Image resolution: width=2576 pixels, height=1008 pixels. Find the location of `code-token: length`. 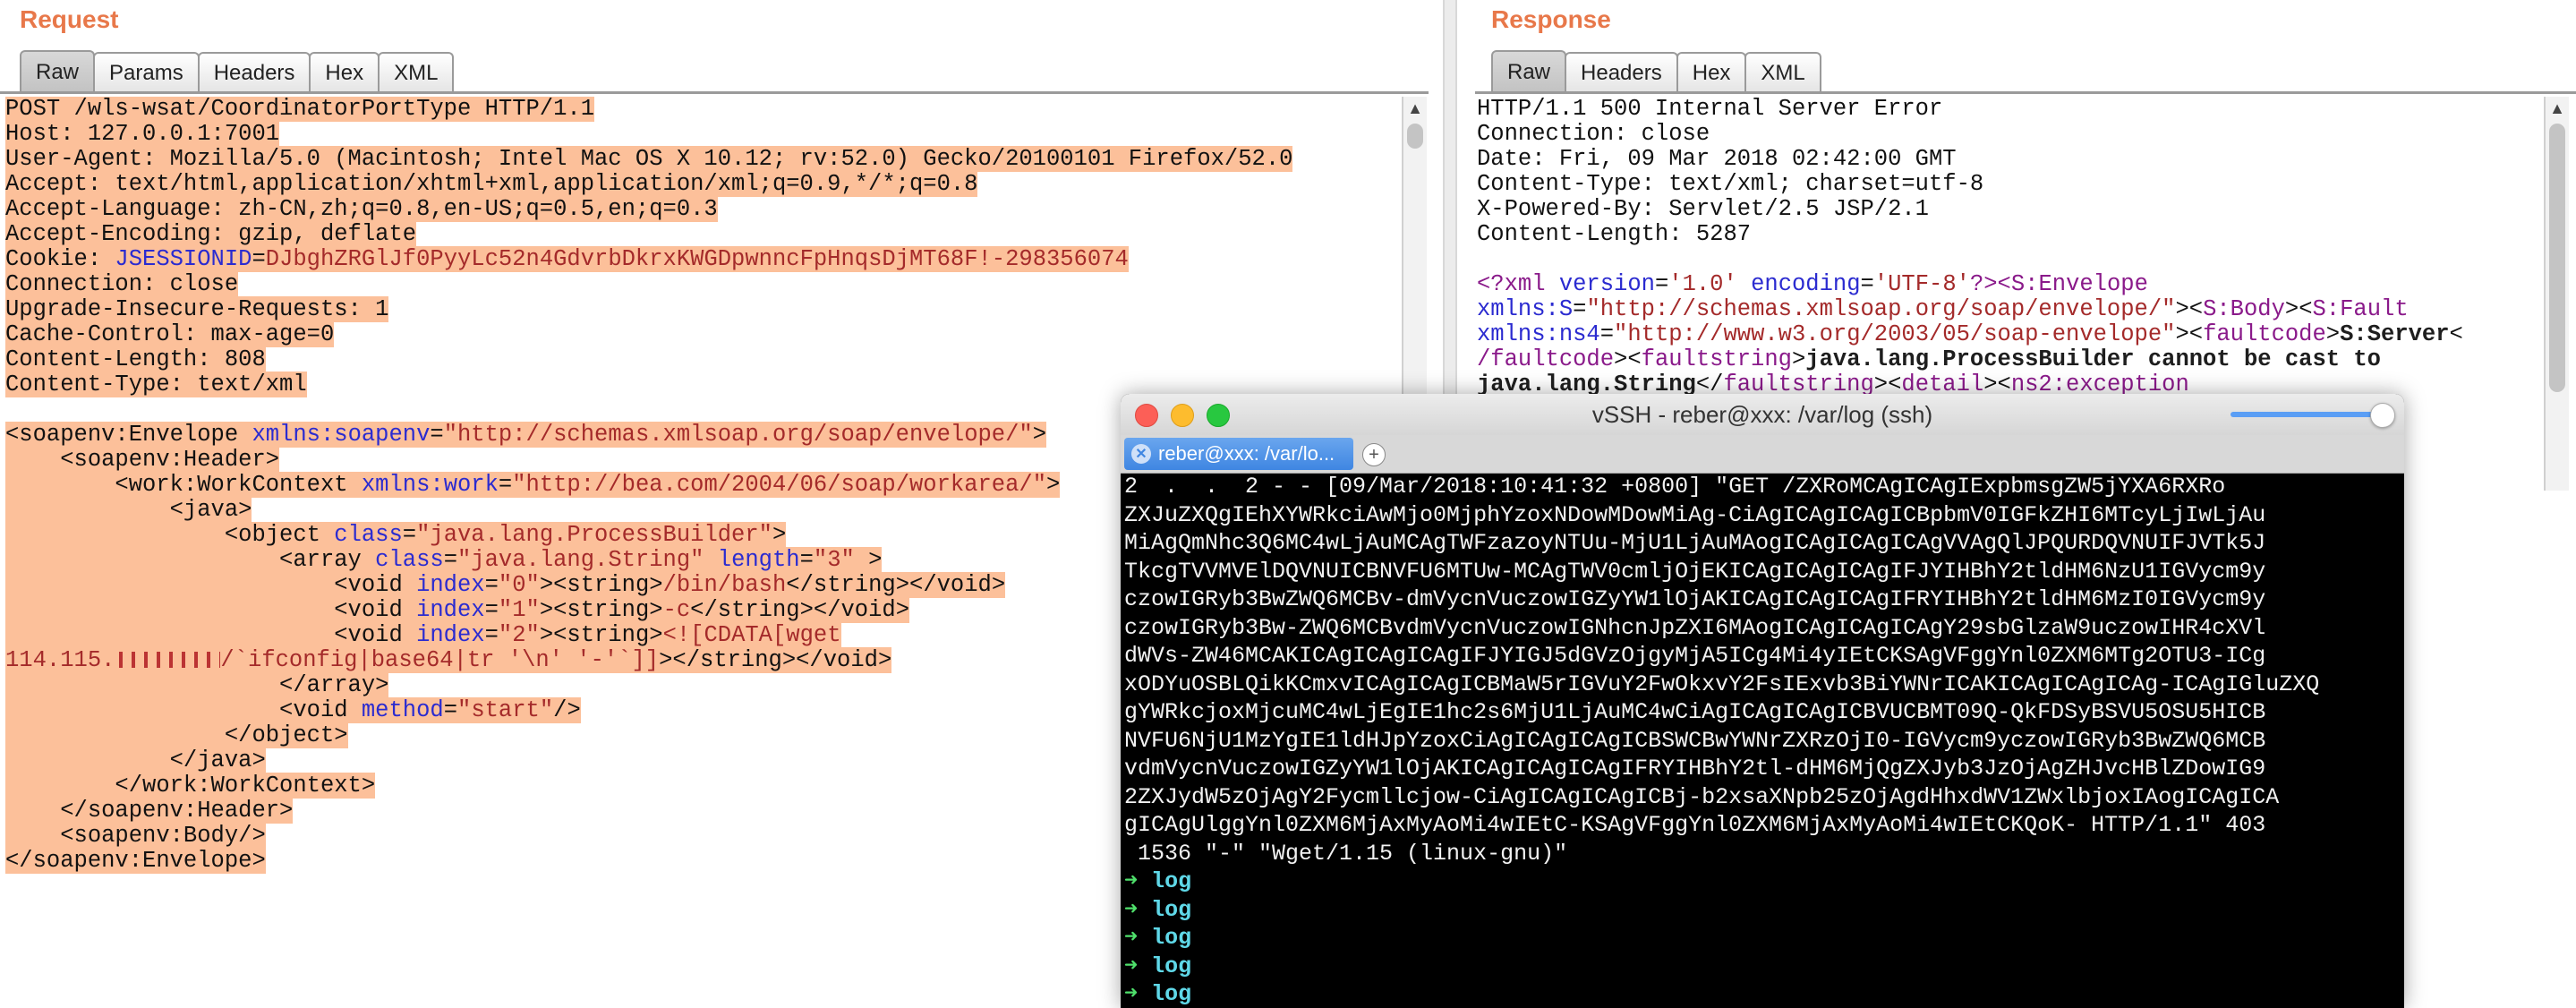

code-token: length is located at coordinates (758, 560).